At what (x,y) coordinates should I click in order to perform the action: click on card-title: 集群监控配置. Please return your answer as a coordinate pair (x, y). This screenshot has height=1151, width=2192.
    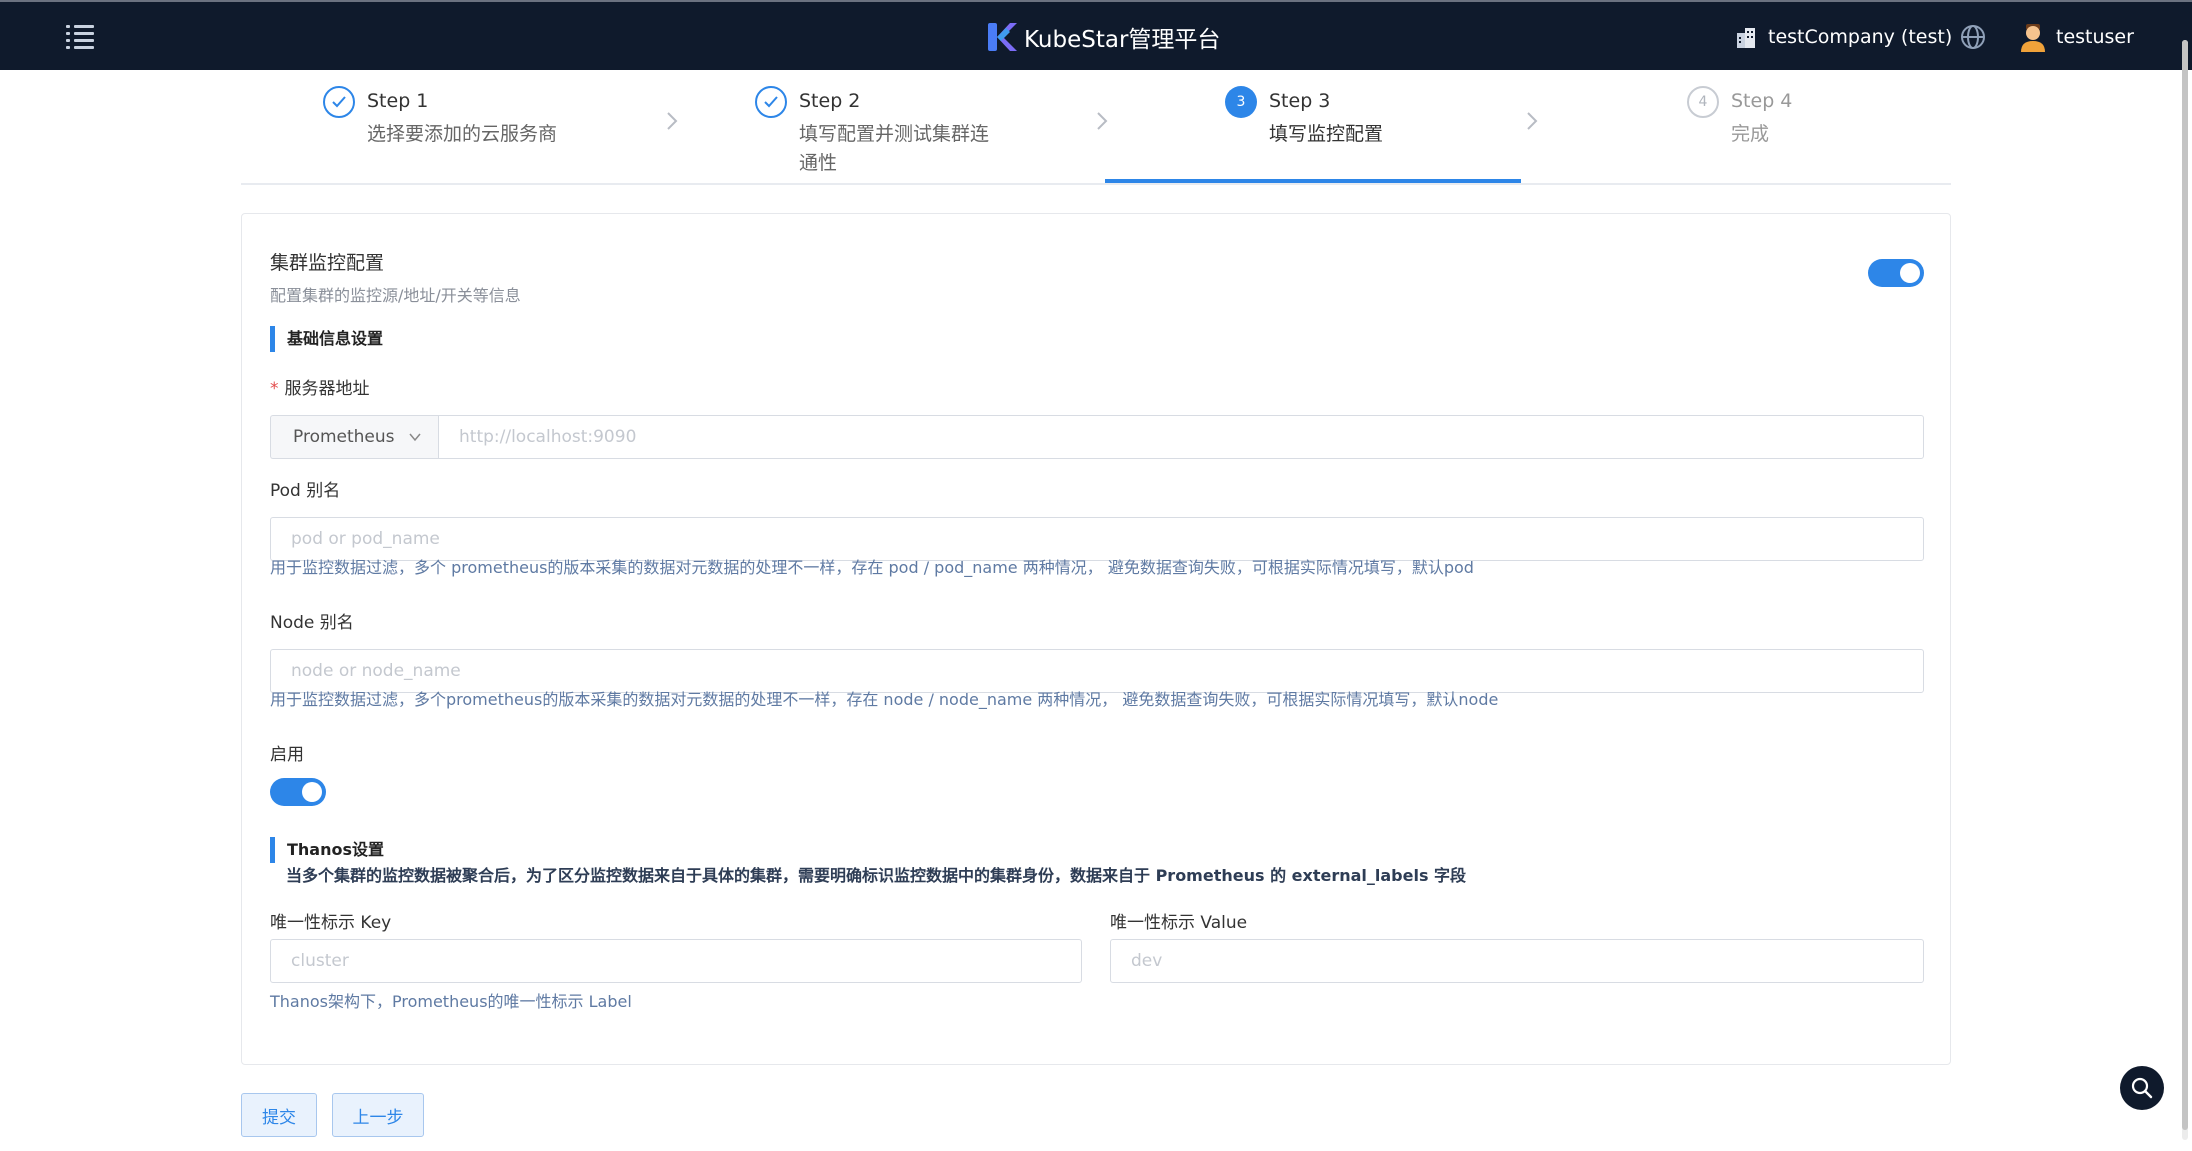
    Looking at the image, I should click on (327, 263).